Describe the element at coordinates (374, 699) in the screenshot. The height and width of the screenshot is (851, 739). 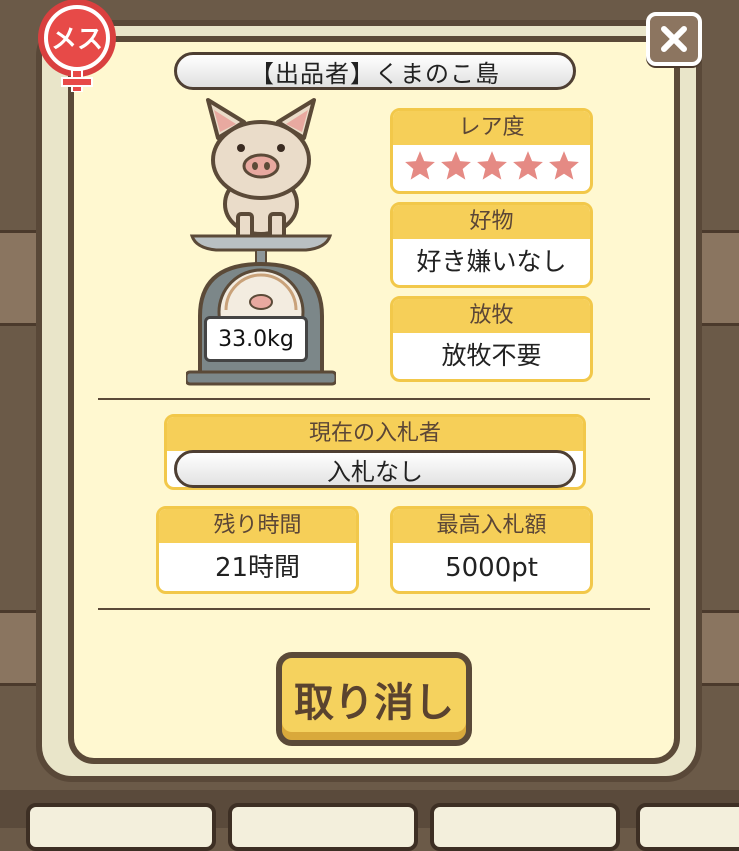
I see `cancel-button: 取り消し` at that location.